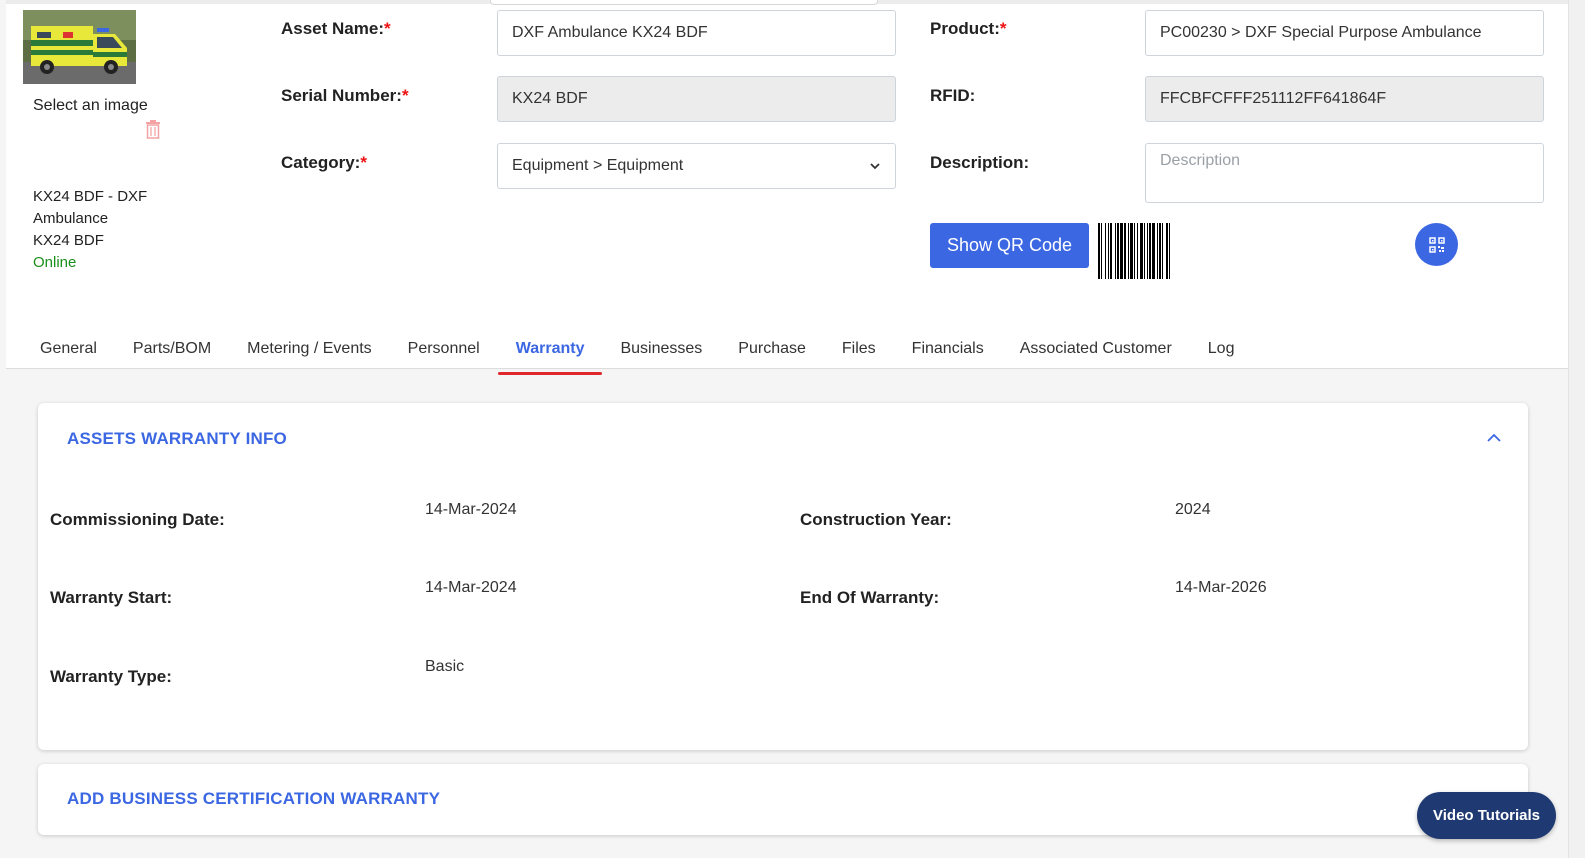  What do you see at coordinates (111, 597) in the screenshot?
I see `warranty-start-label: Warranty Start:` at bounding box center [111, 597].